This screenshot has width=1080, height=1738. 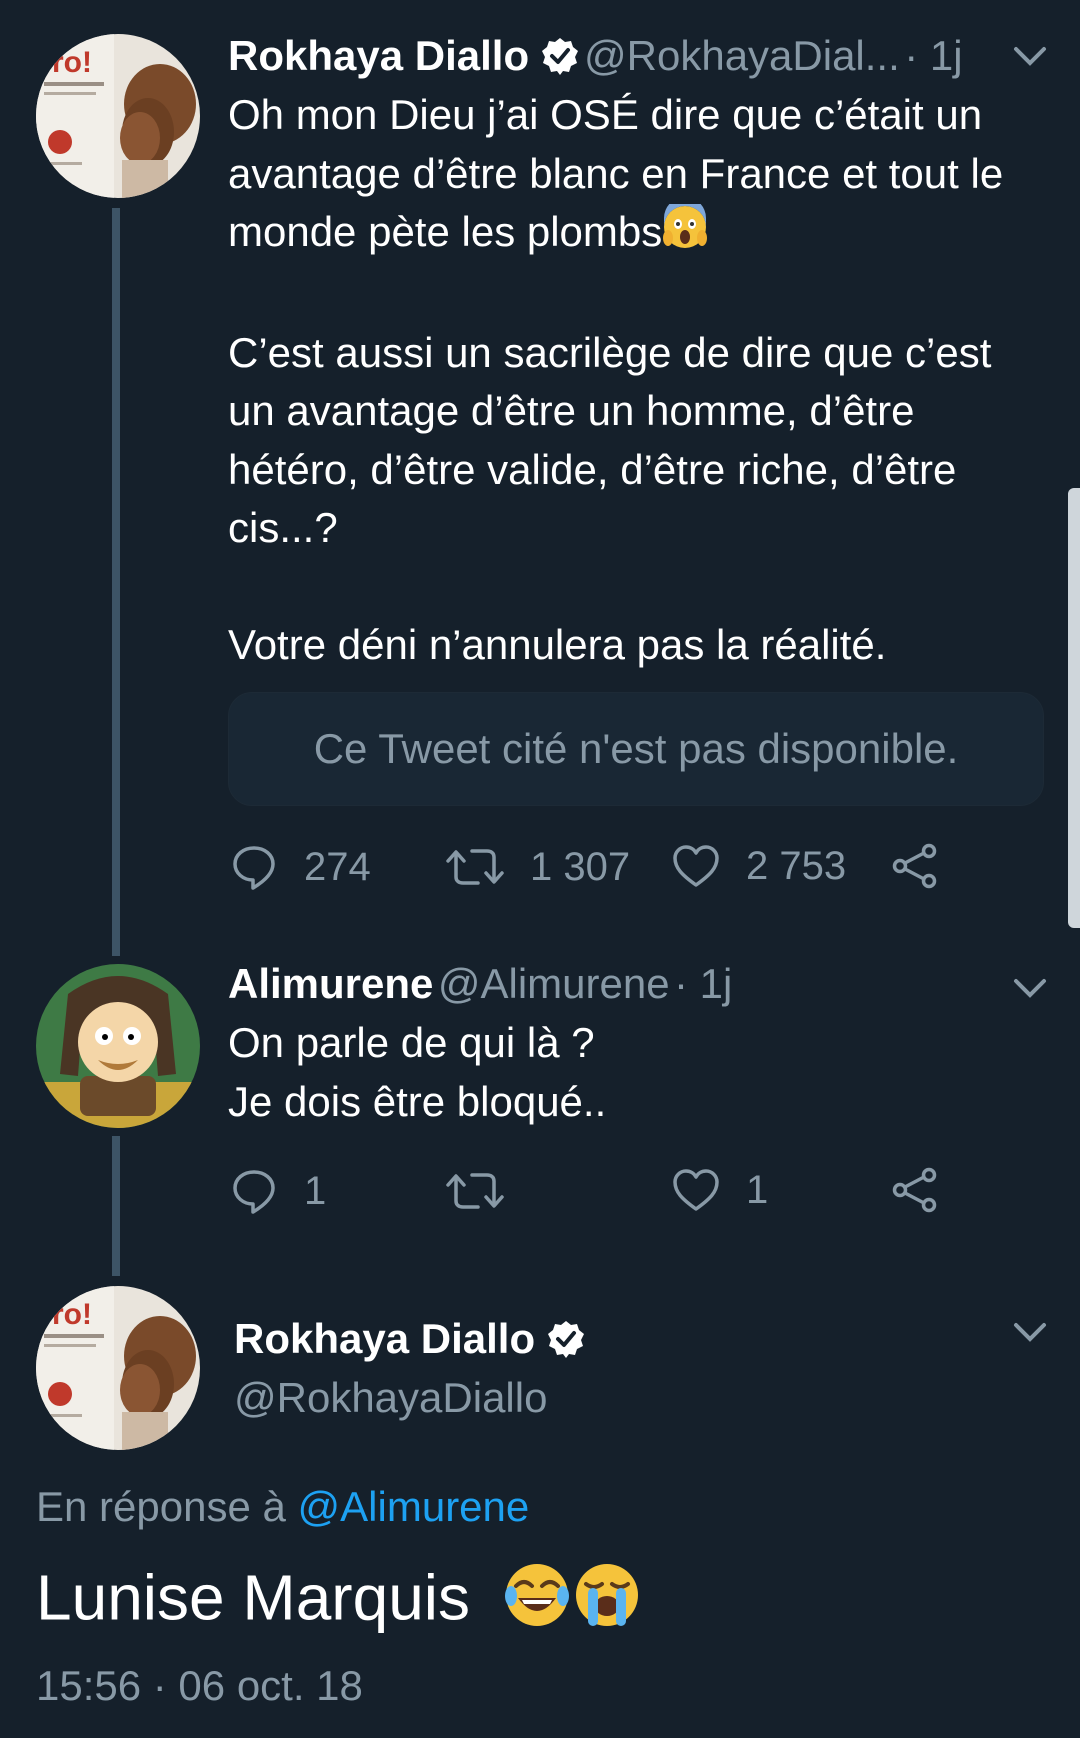 I want to click on reply-count: 274, so click(x=337, y=866).